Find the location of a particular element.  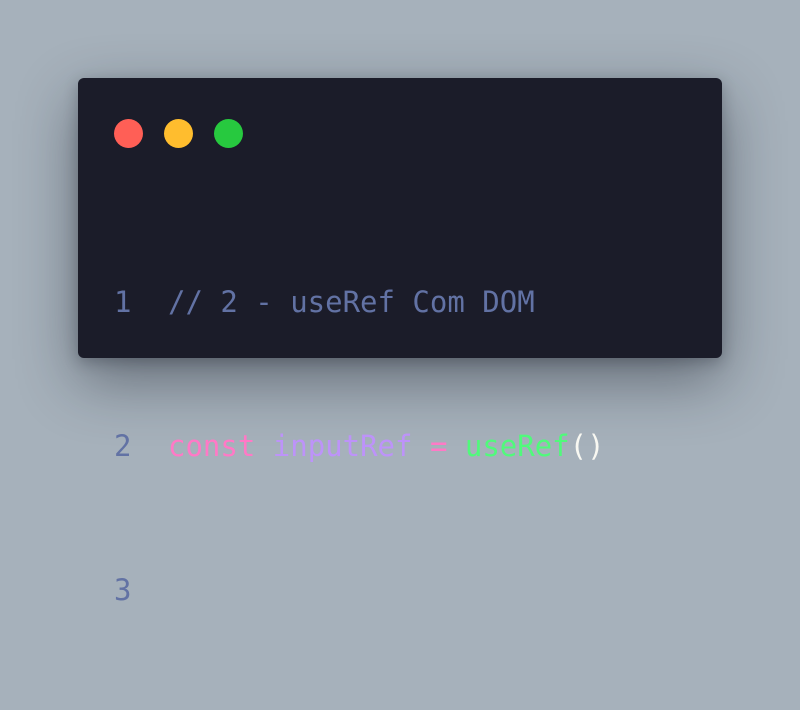

code-function: useRef is located at coordinates (517, 446).